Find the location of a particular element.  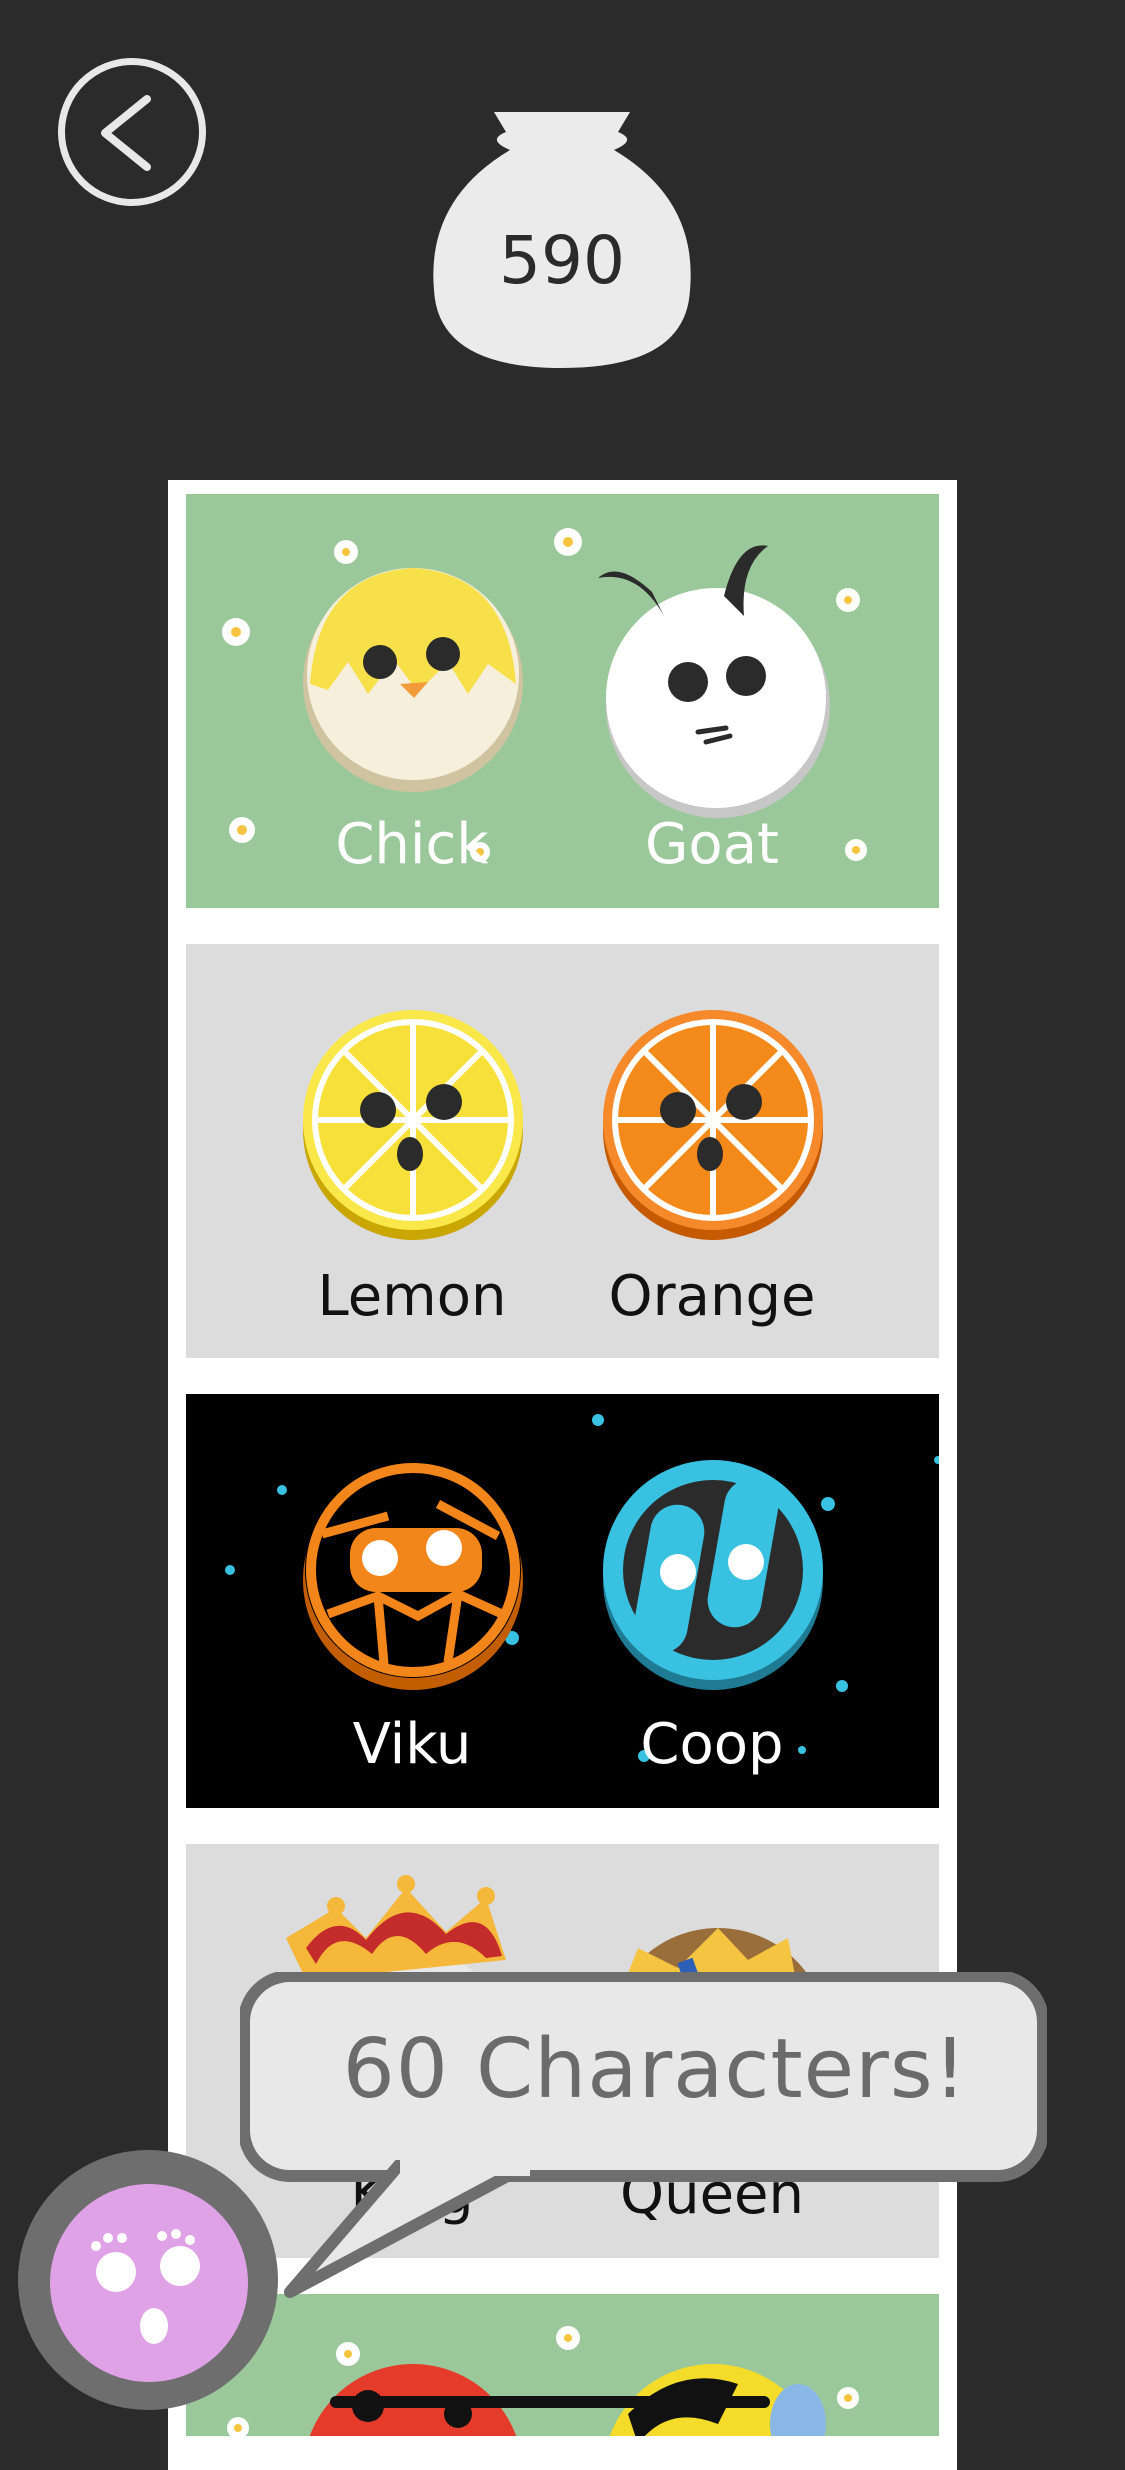

character-card-space: Viku Coop is located at coordinates (562, 1601).